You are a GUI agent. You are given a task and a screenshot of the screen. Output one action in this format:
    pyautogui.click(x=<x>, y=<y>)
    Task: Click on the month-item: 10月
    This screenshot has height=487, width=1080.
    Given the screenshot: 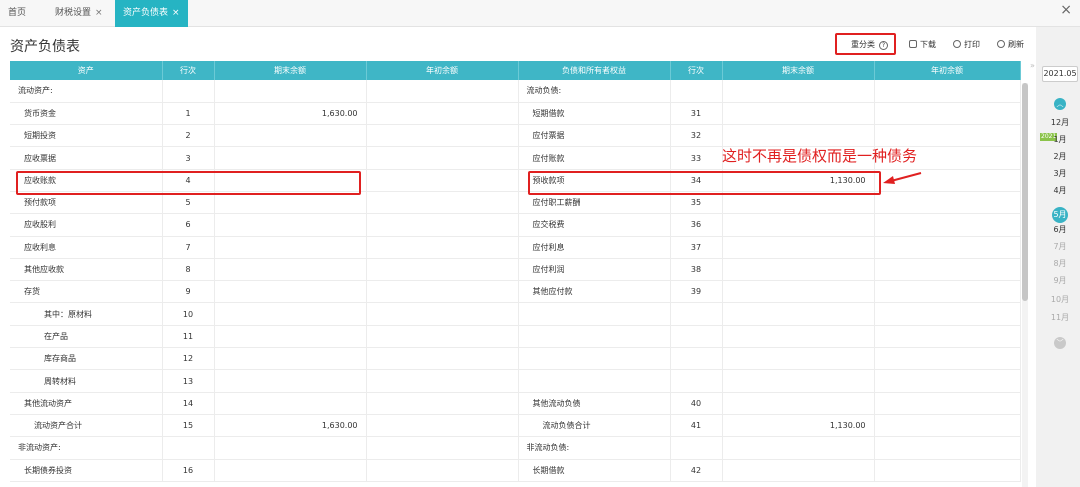 What is the action you would take?
    pyautogui.click(x=1060, y=299)
    